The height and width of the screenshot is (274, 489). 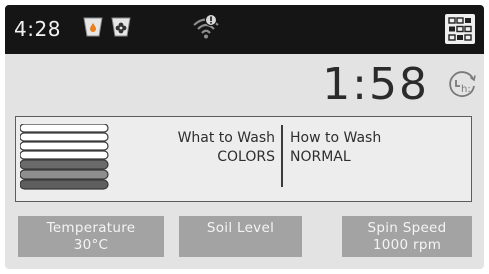 What do you see at coordinates (226, 138) in the screenshot?
I see `what-to-wash-label: What to Wash` at bounding box center [226, 138].